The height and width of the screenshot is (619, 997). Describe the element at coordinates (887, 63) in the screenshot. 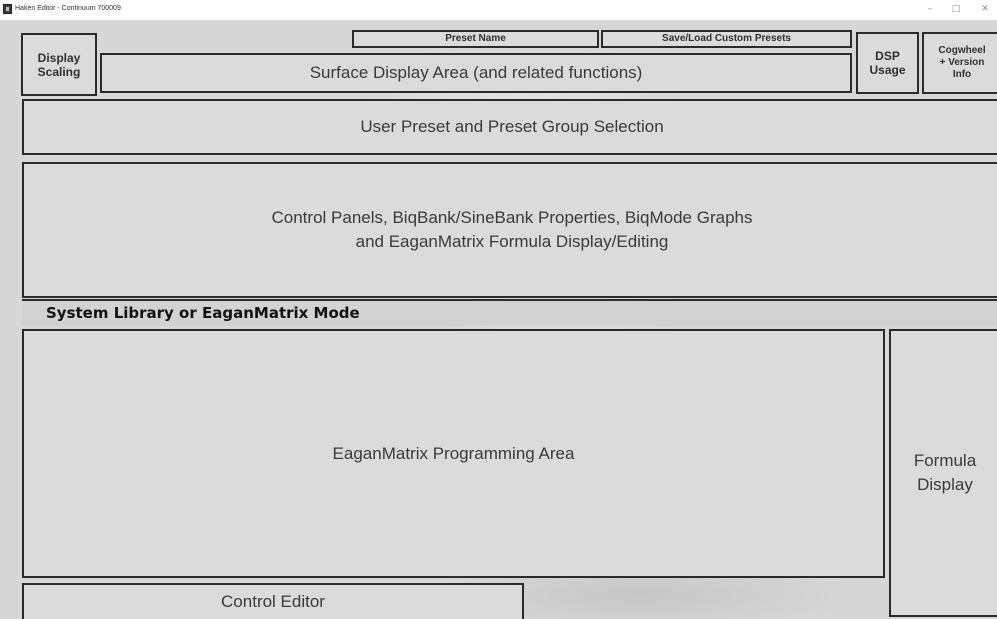

I see `dsp-usage-indicator: DSP Usage` at that location.